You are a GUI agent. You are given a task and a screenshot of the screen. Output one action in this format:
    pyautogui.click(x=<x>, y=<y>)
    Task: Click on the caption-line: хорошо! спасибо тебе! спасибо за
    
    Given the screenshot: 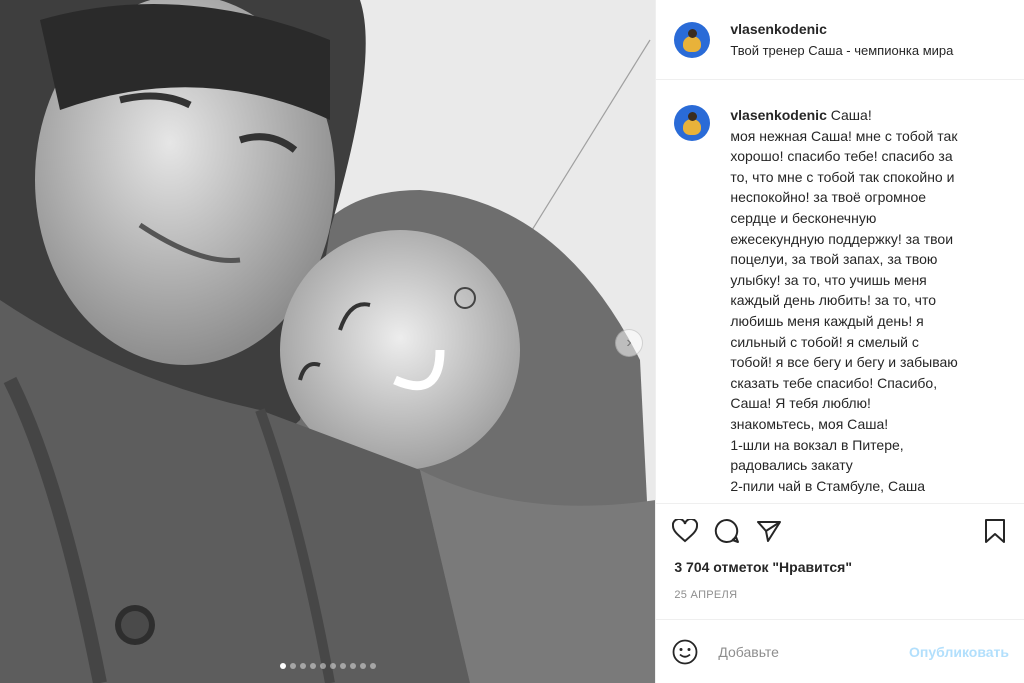 What is the action you would take?
    pyautogui.click(x=841, y=156)
    